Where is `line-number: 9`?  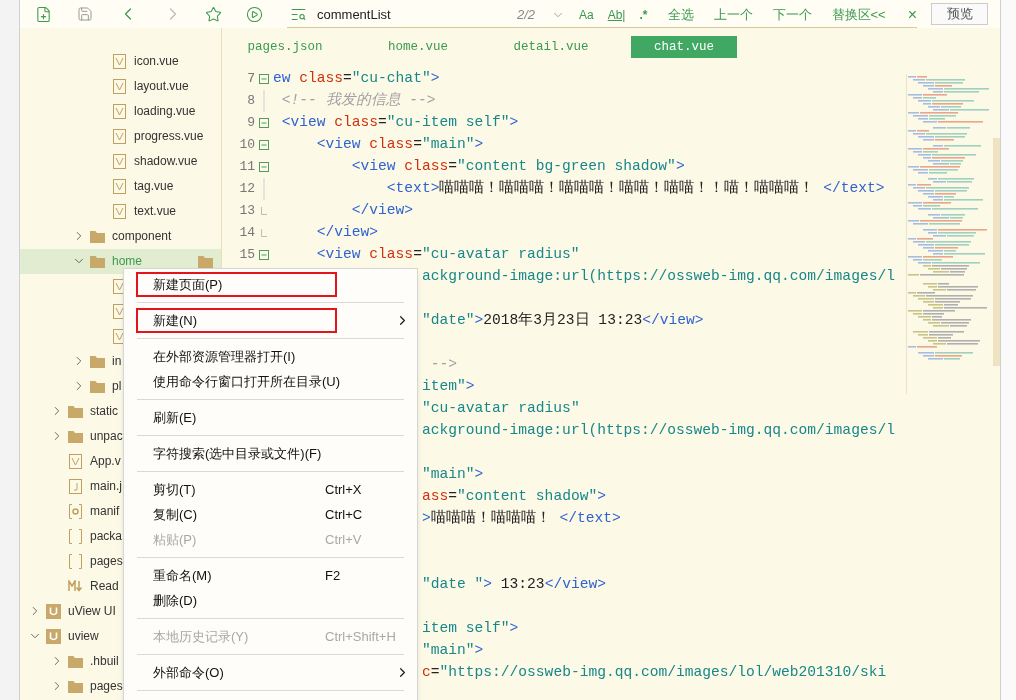 line-number: 9 is located at coordinates (250, 123).